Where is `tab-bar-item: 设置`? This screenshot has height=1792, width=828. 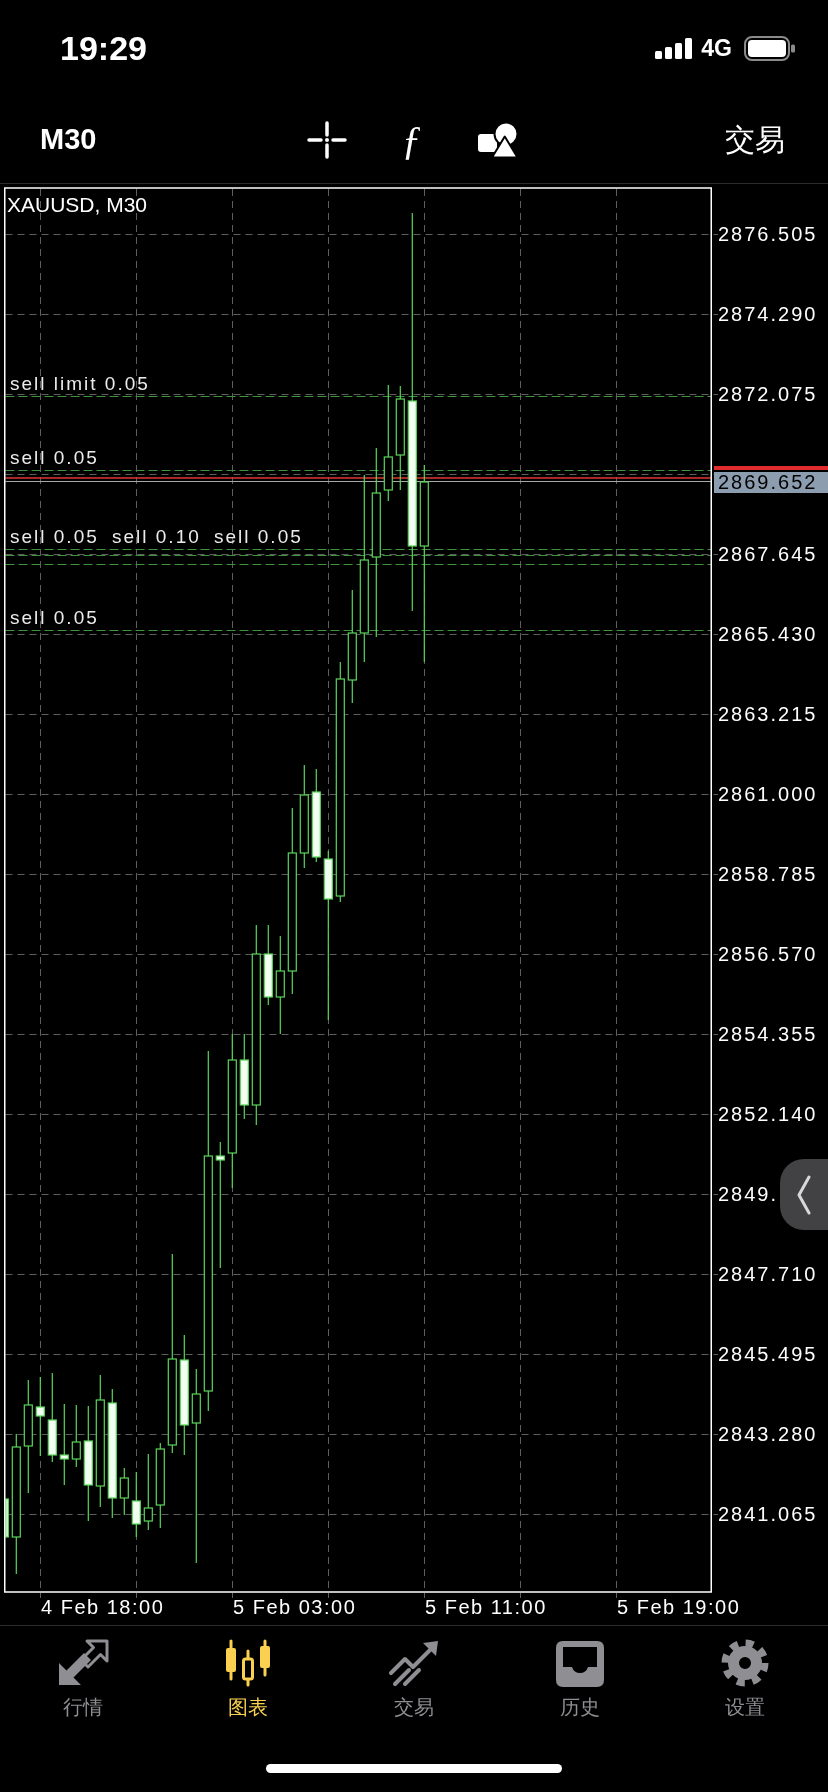 tab-bar-item: 设置 is located at coordinates (745, 1679).